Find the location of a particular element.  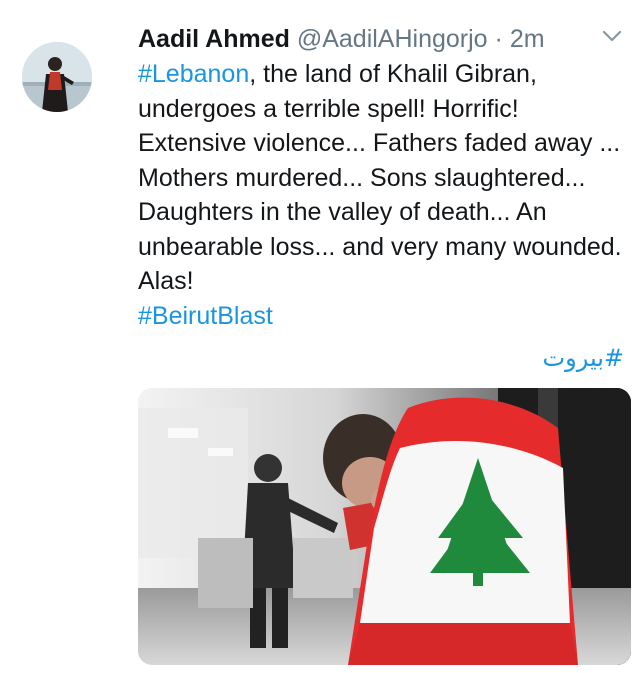

chevron-down-icon is located at coordinates (612, 36).